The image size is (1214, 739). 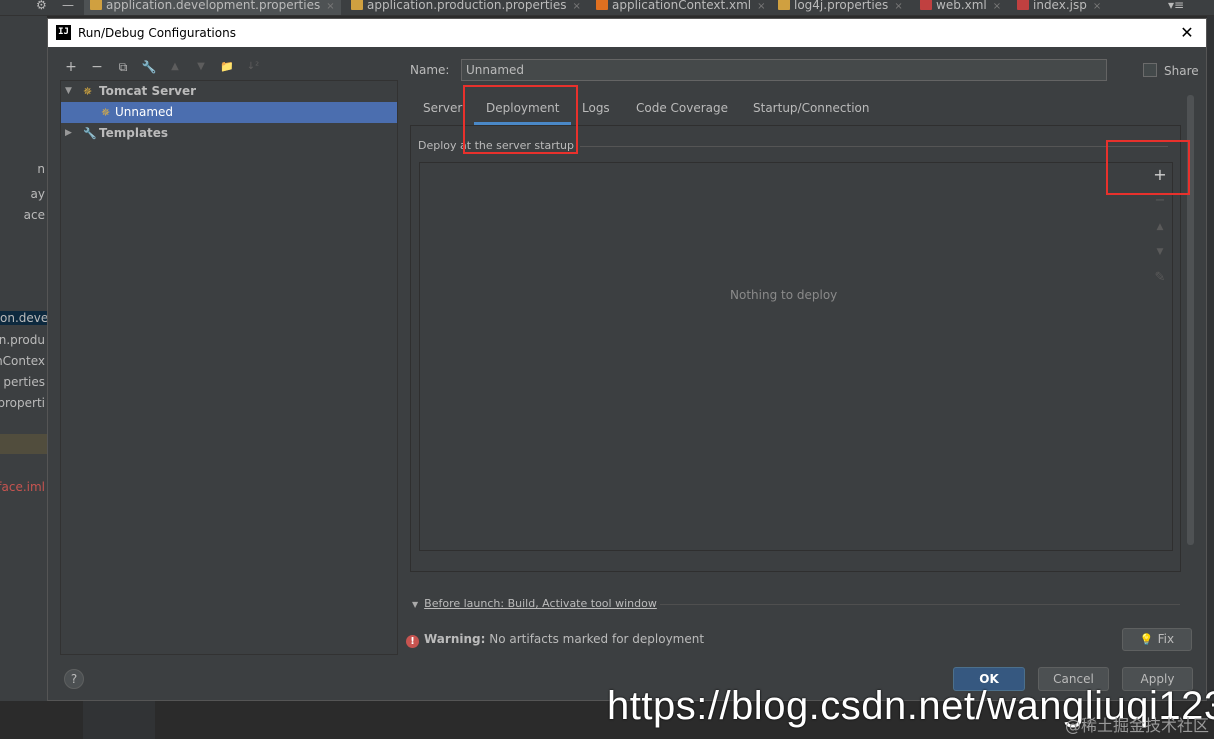 I want to click on project-item: ay, so click(x=37, y=194).